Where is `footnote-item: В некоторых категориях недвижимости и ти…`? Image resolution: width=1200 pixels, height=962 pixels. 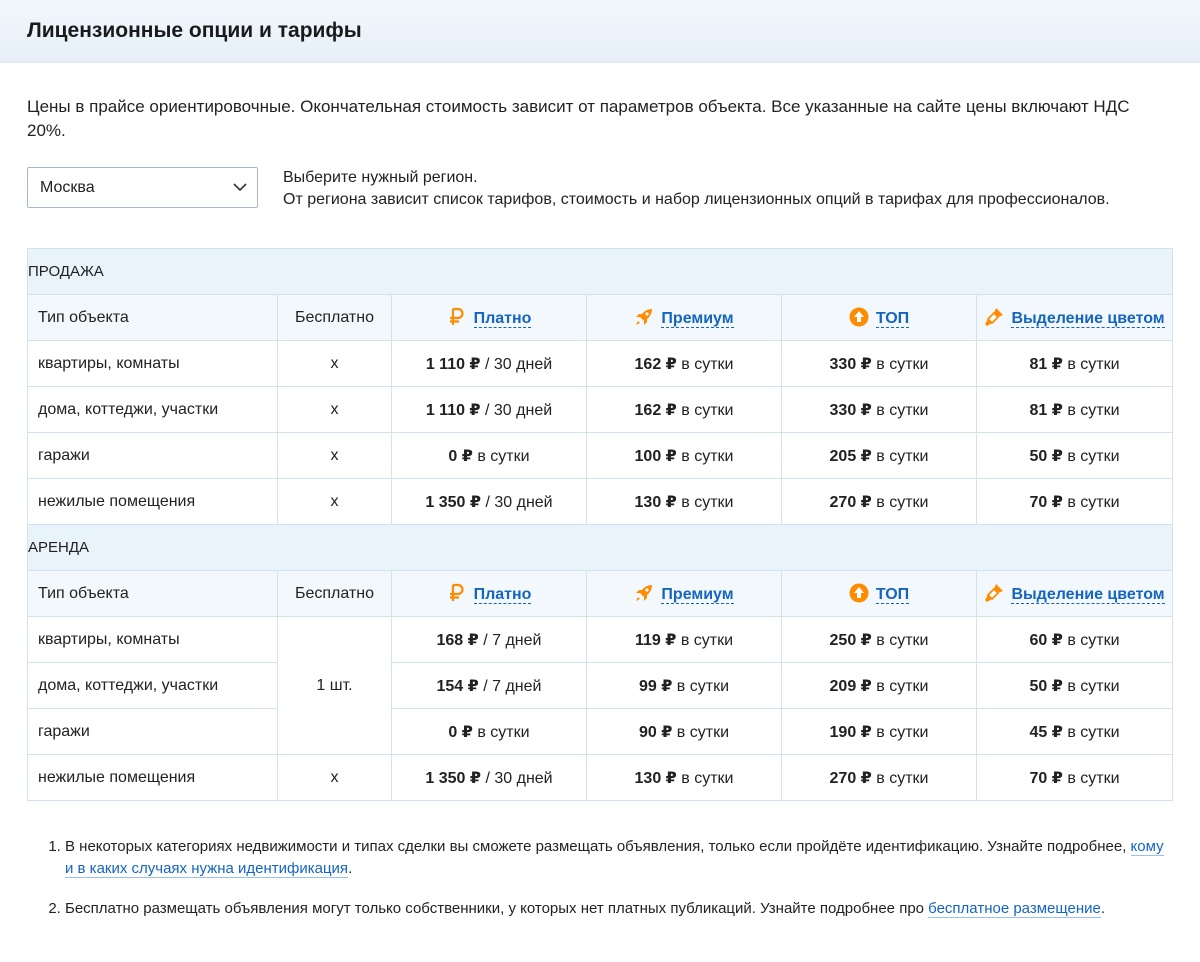
footnote-item: В некоторых категориях недвижимости и ти… is located at coordinates (618, 858).